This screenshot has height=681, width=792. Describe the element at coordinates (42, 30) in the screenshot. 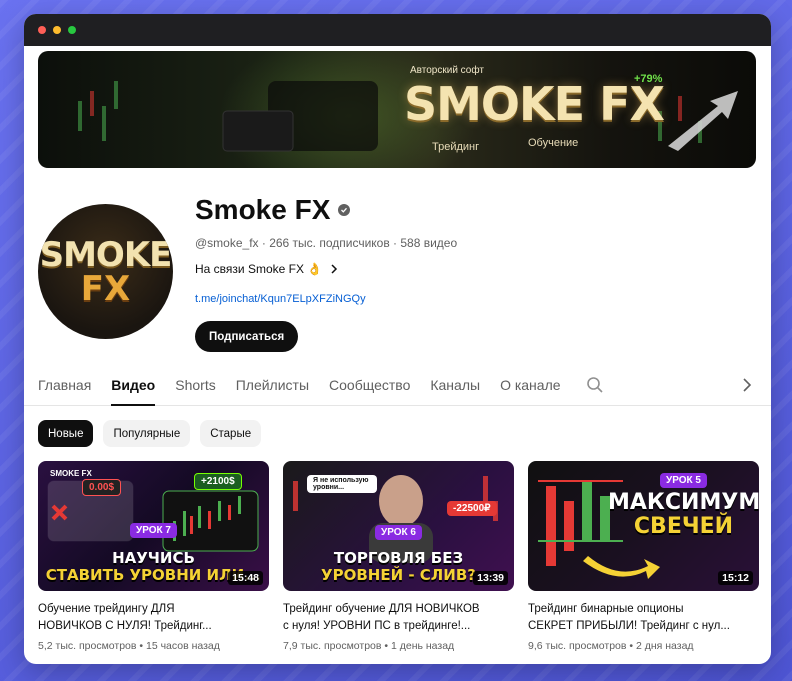

I see `close-window-dot` at that location.